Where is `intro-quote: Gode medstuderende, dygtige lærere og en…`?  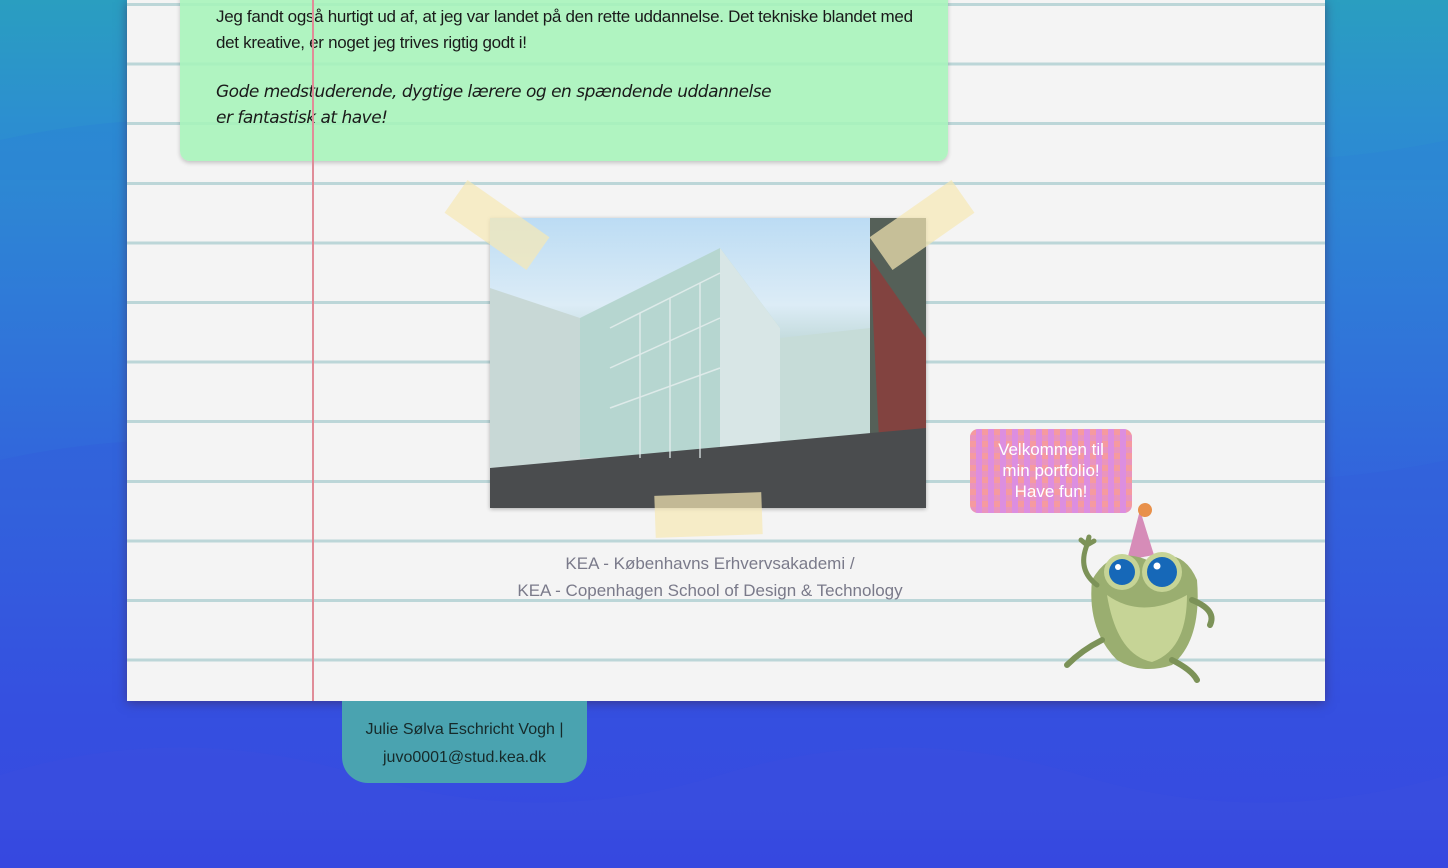
intro-quote: Gode medstuderende, dygtige lærere og en… is located at coordinates (576, 105).